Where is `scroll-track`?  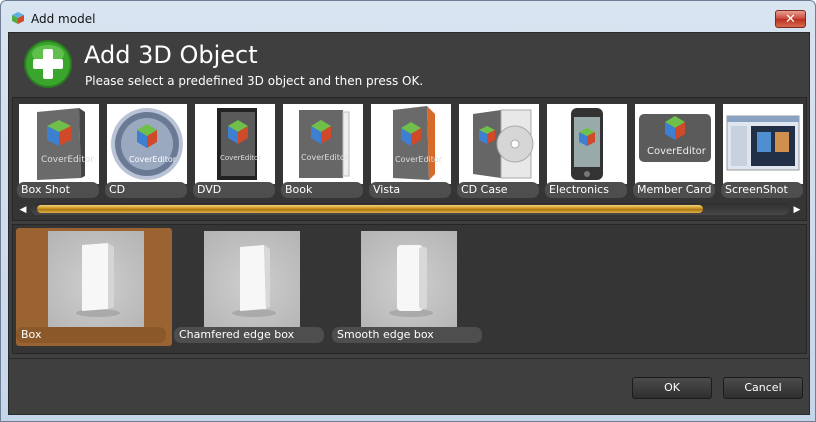 scroll-track is located at coordinates (410, 209).